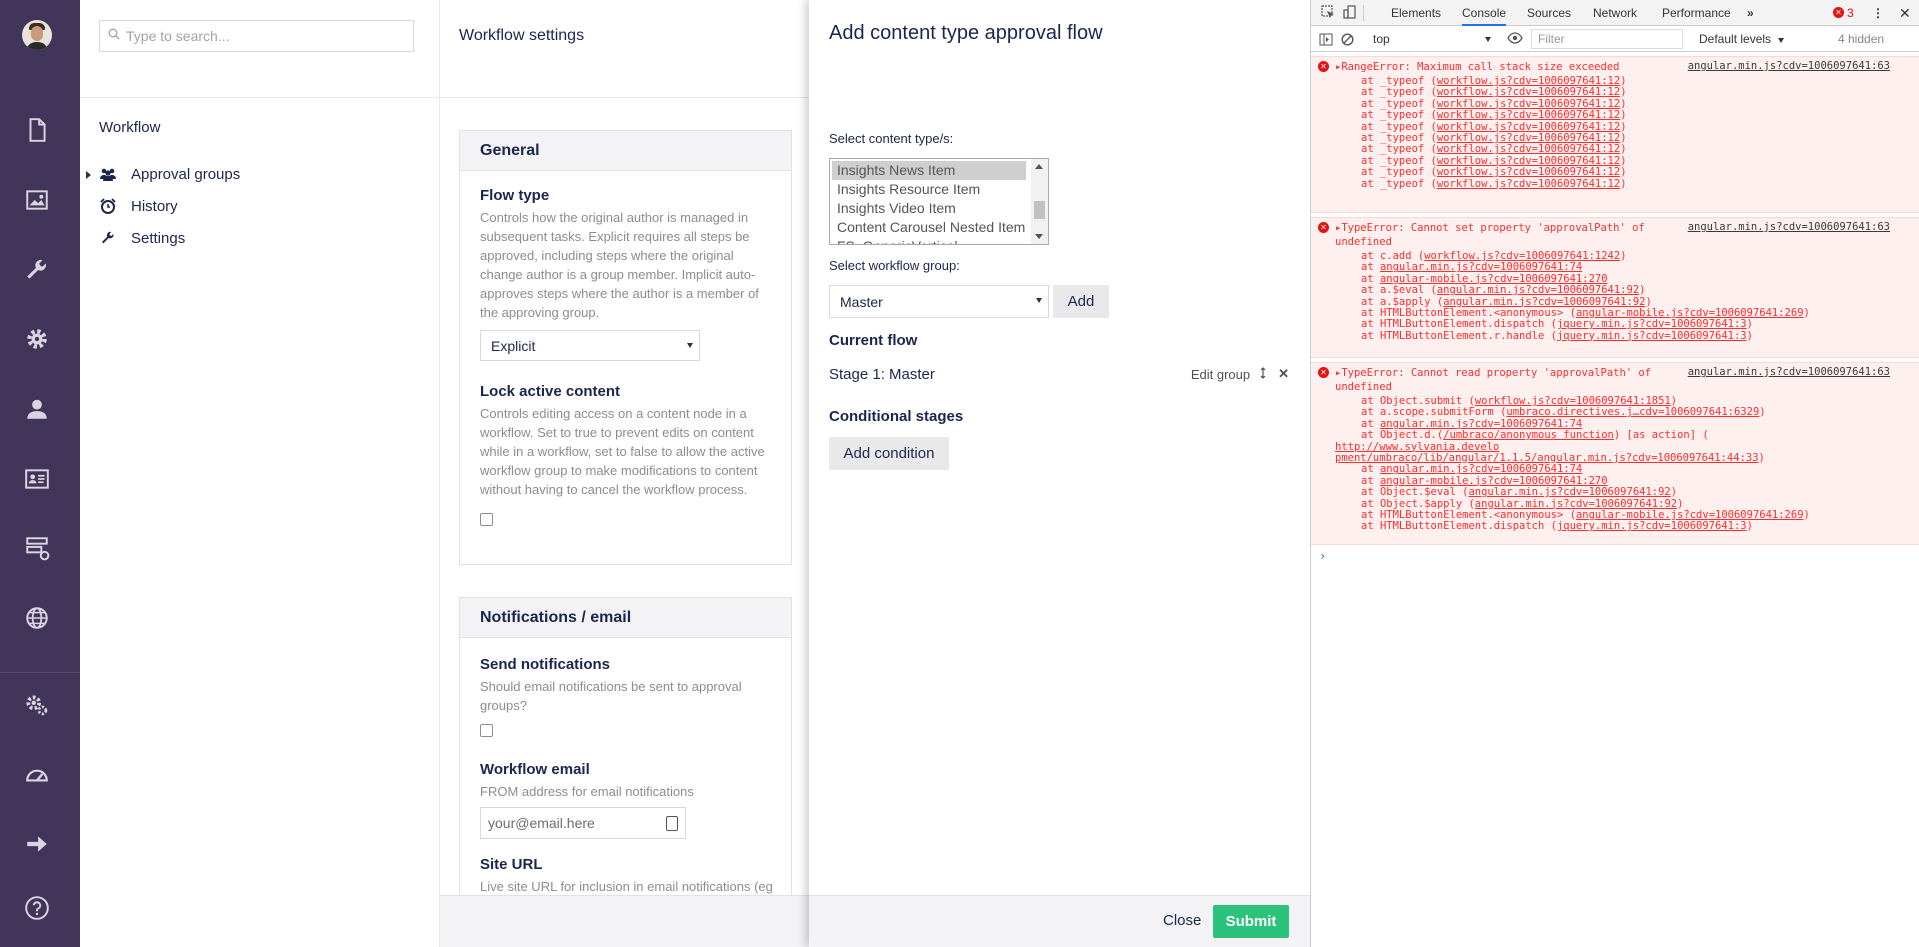  Describe the element at coordinates (88, 175) in the screenshot. I see `expand-caret-icon` at that location.